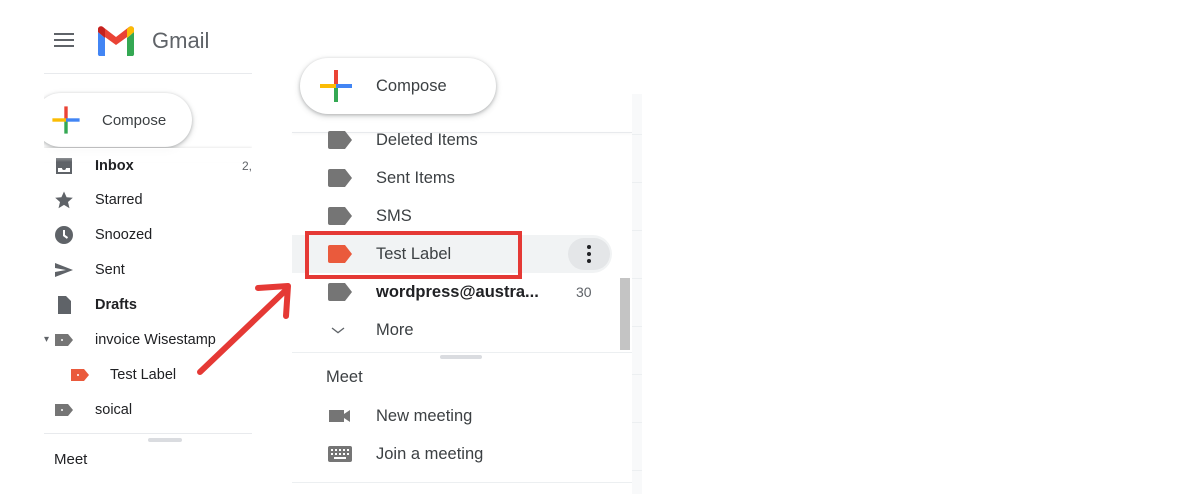  Describe the element at coordinates (338, 330) in the screenshot. I see `chevron-down-icon` at that location.